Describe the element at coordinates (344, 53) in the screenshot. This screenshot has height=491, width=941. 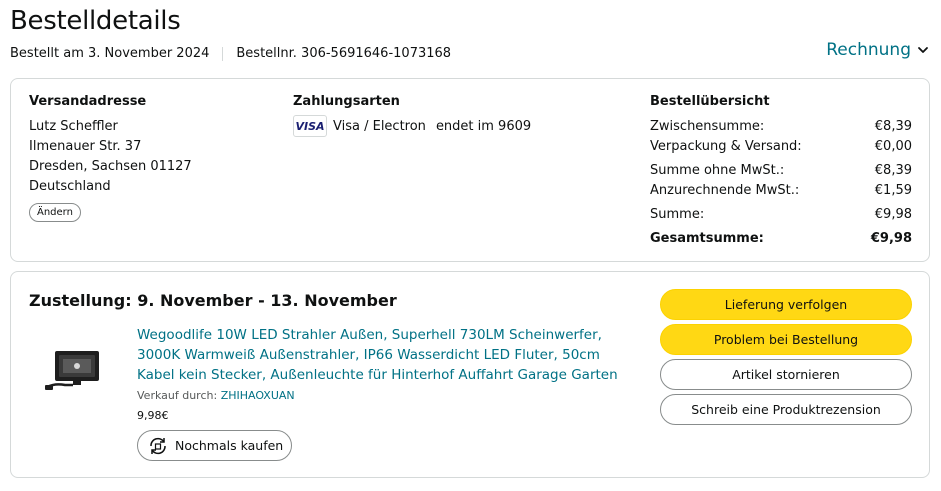
I see `order-number: Bestellnr. 306-5691646-1073168` at that location.